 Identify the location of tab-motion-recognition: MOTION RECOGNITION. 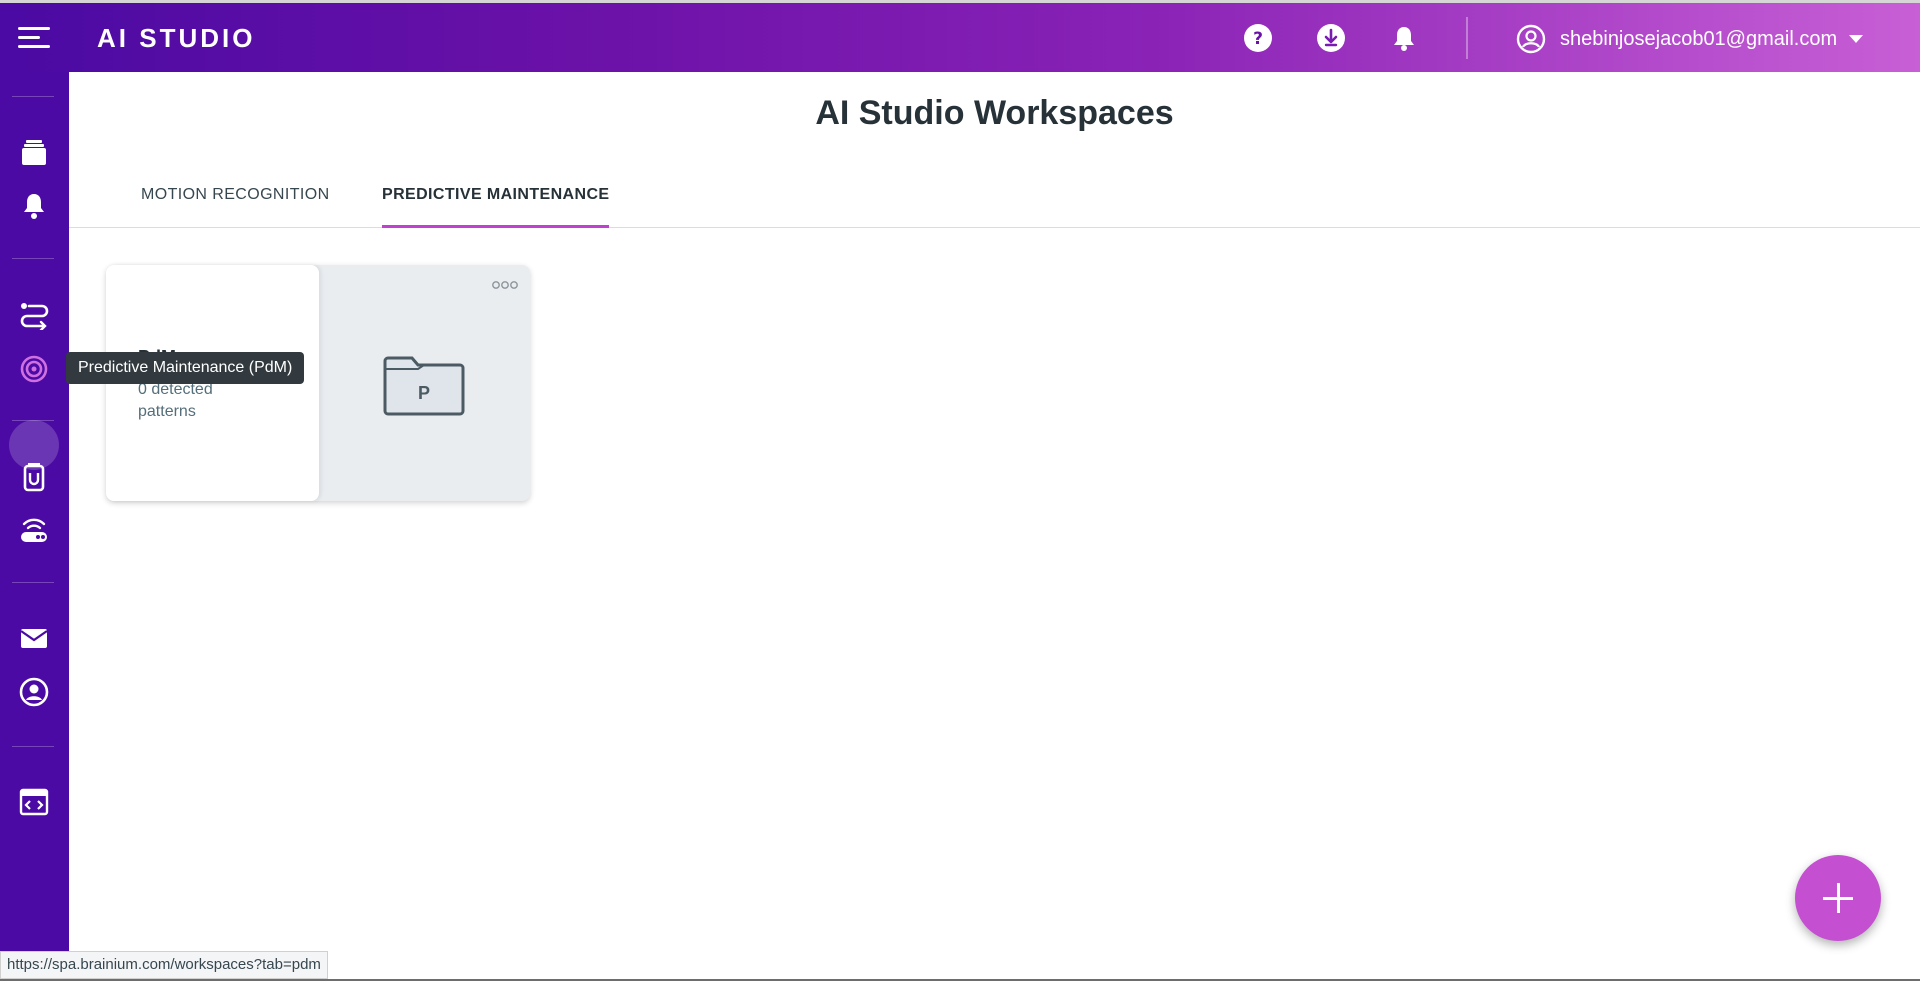
(235, 207).